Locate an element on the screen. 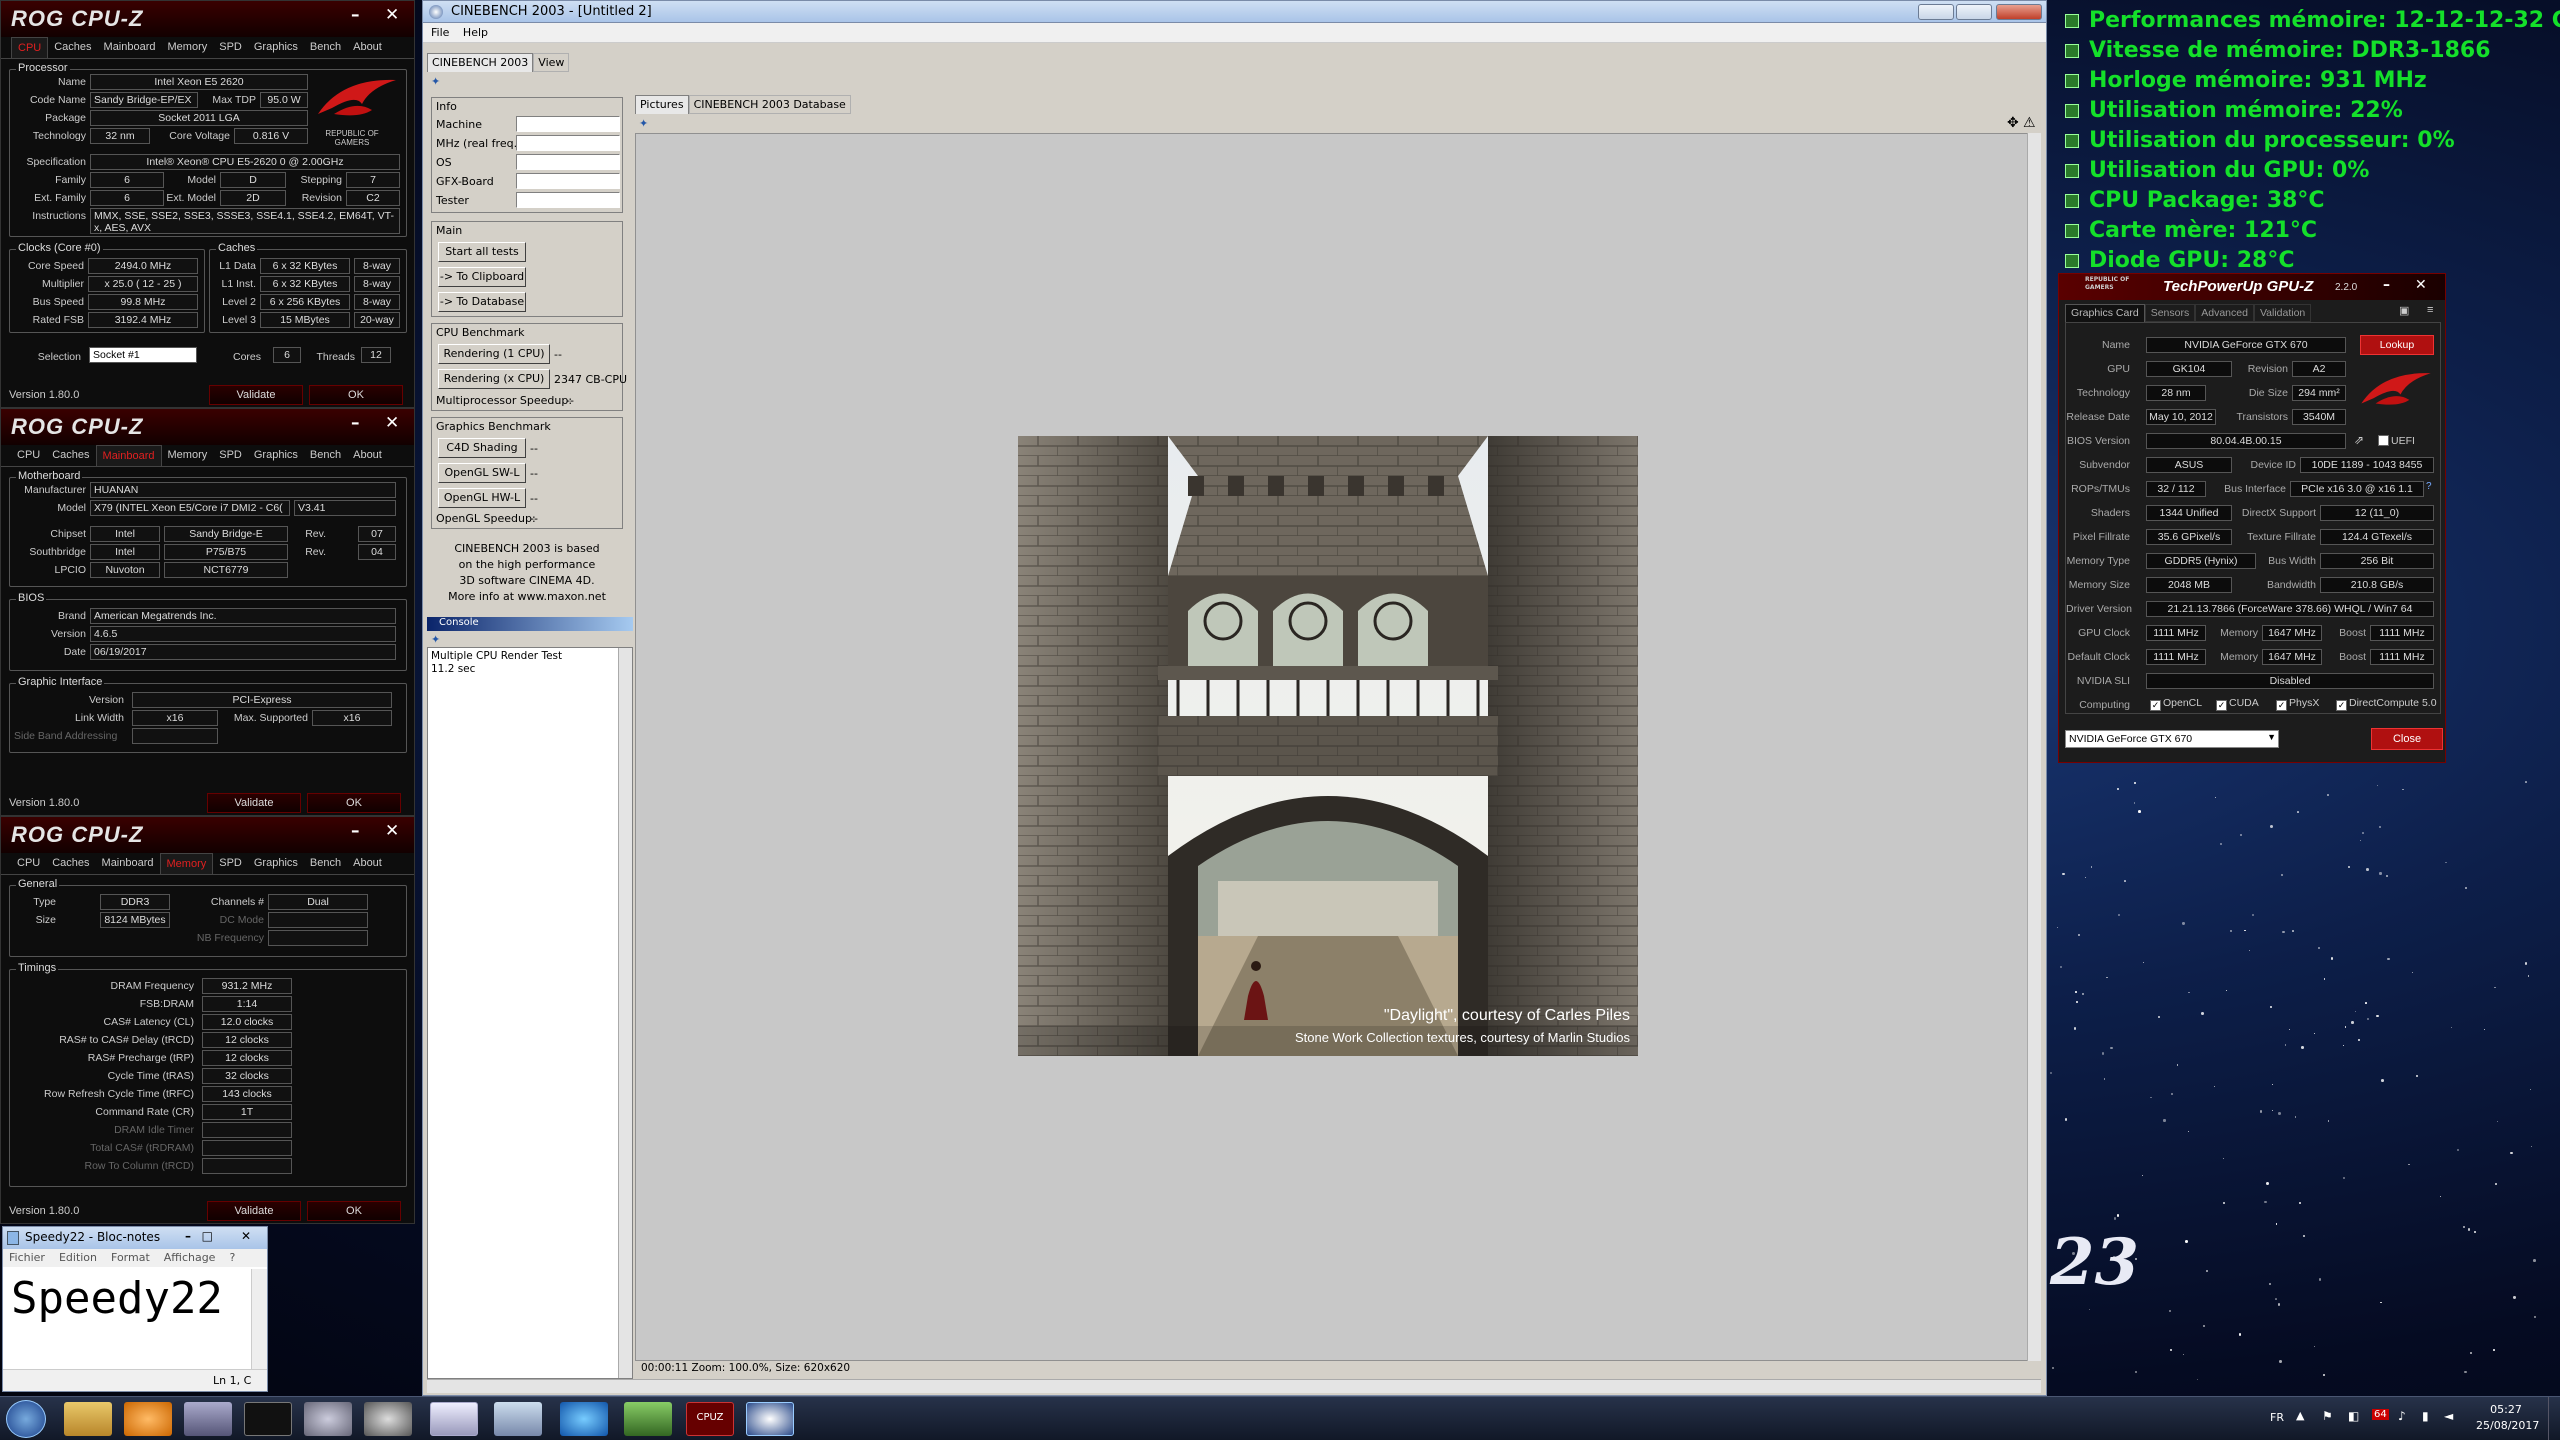  menu-fichier: Fichier is located at coordinates (27, 1258).